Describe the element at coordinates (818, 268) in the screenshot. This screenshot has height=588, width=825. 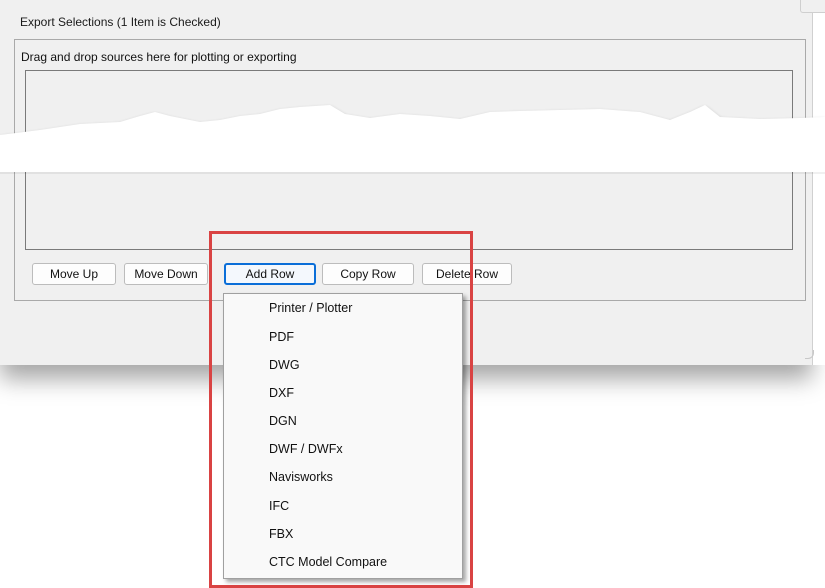
I see `window-outside-strip` at that location.